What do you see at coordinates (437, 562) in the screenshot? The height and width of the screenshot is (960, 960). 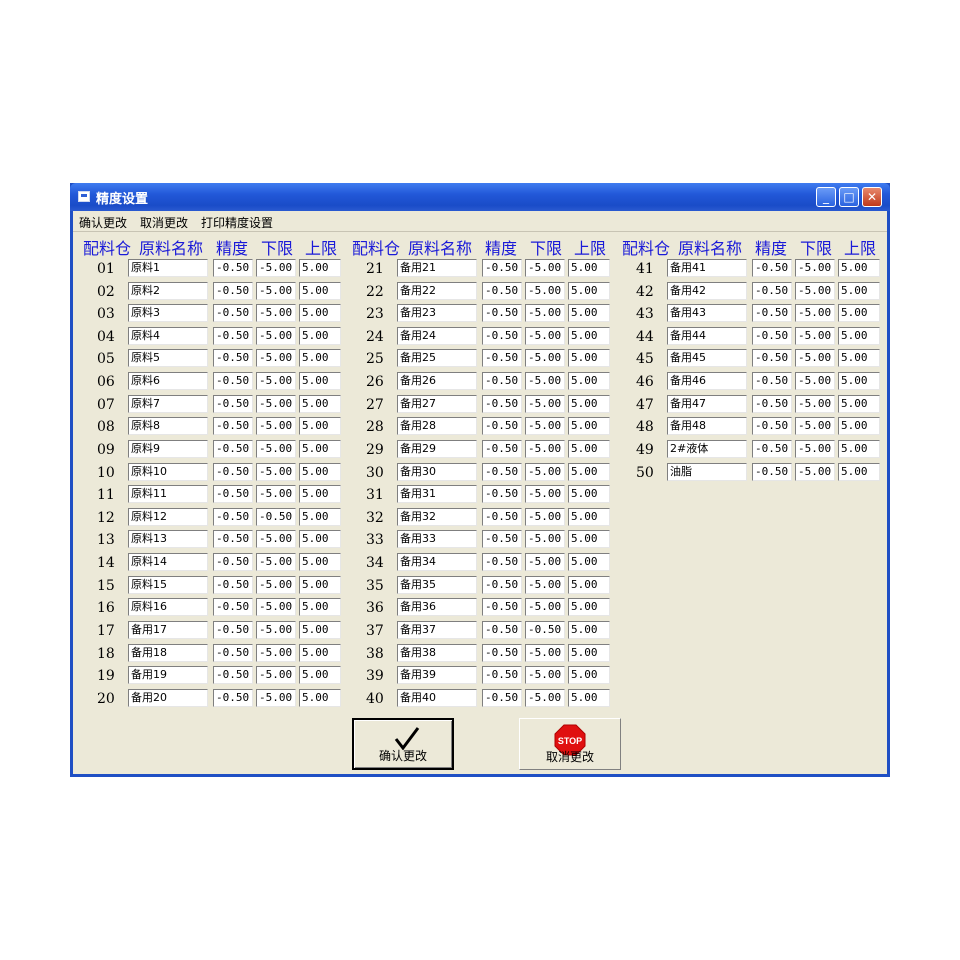 I see `material-name-field: 备用34` at bounding box center [437, 562].